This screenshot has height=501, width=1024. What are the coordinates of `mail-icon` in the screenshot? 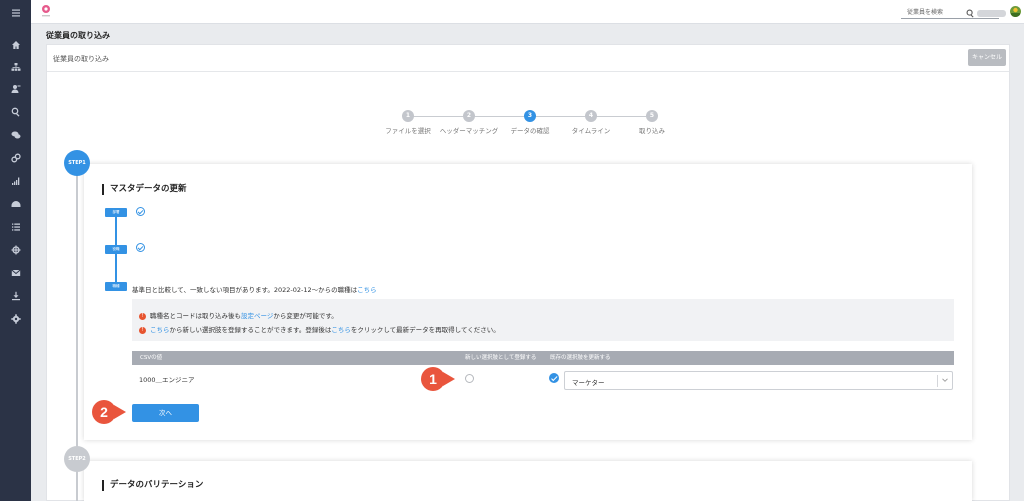 It's located at (15, 272).